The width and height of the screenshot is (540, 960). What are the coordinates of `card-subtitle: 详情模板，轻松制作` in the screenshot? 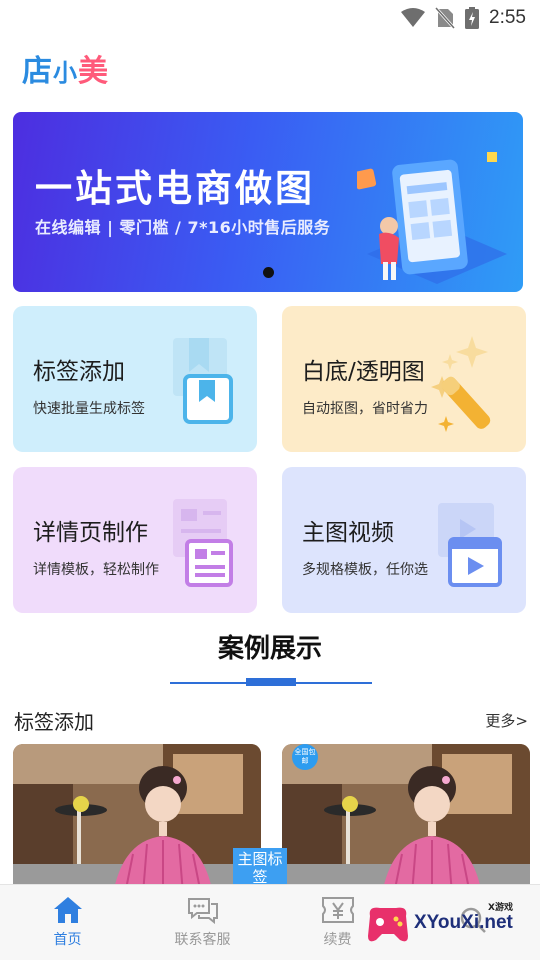 It's located at (96, 570).